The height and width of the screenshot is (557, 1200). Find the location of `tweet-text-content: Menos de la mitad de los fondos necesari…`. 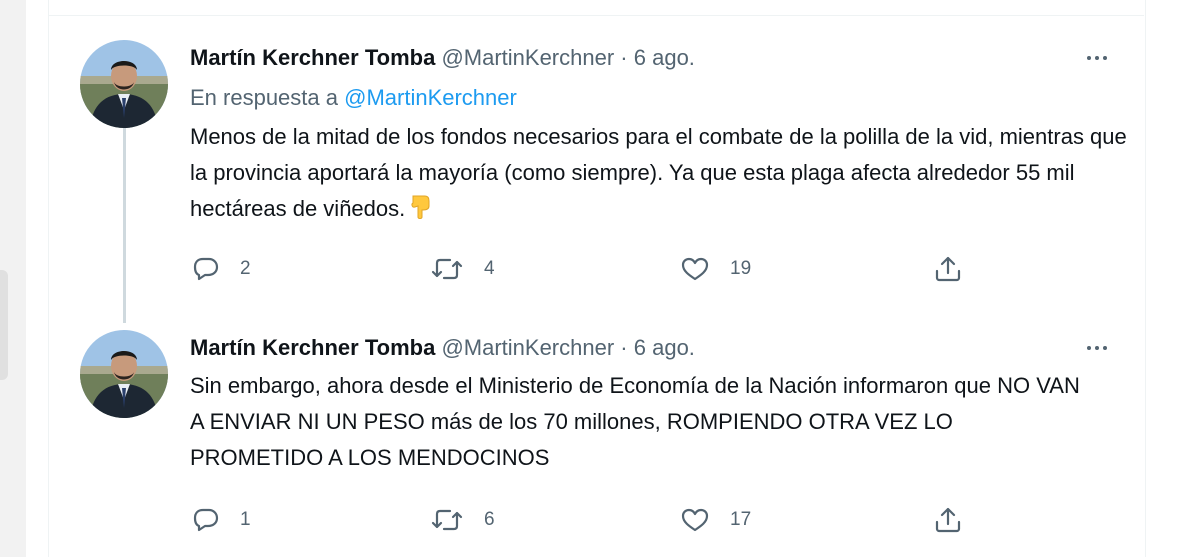

tweet-text-content: Menos de la mitad de los fondos necesari… is located at coordinates (658, 172).